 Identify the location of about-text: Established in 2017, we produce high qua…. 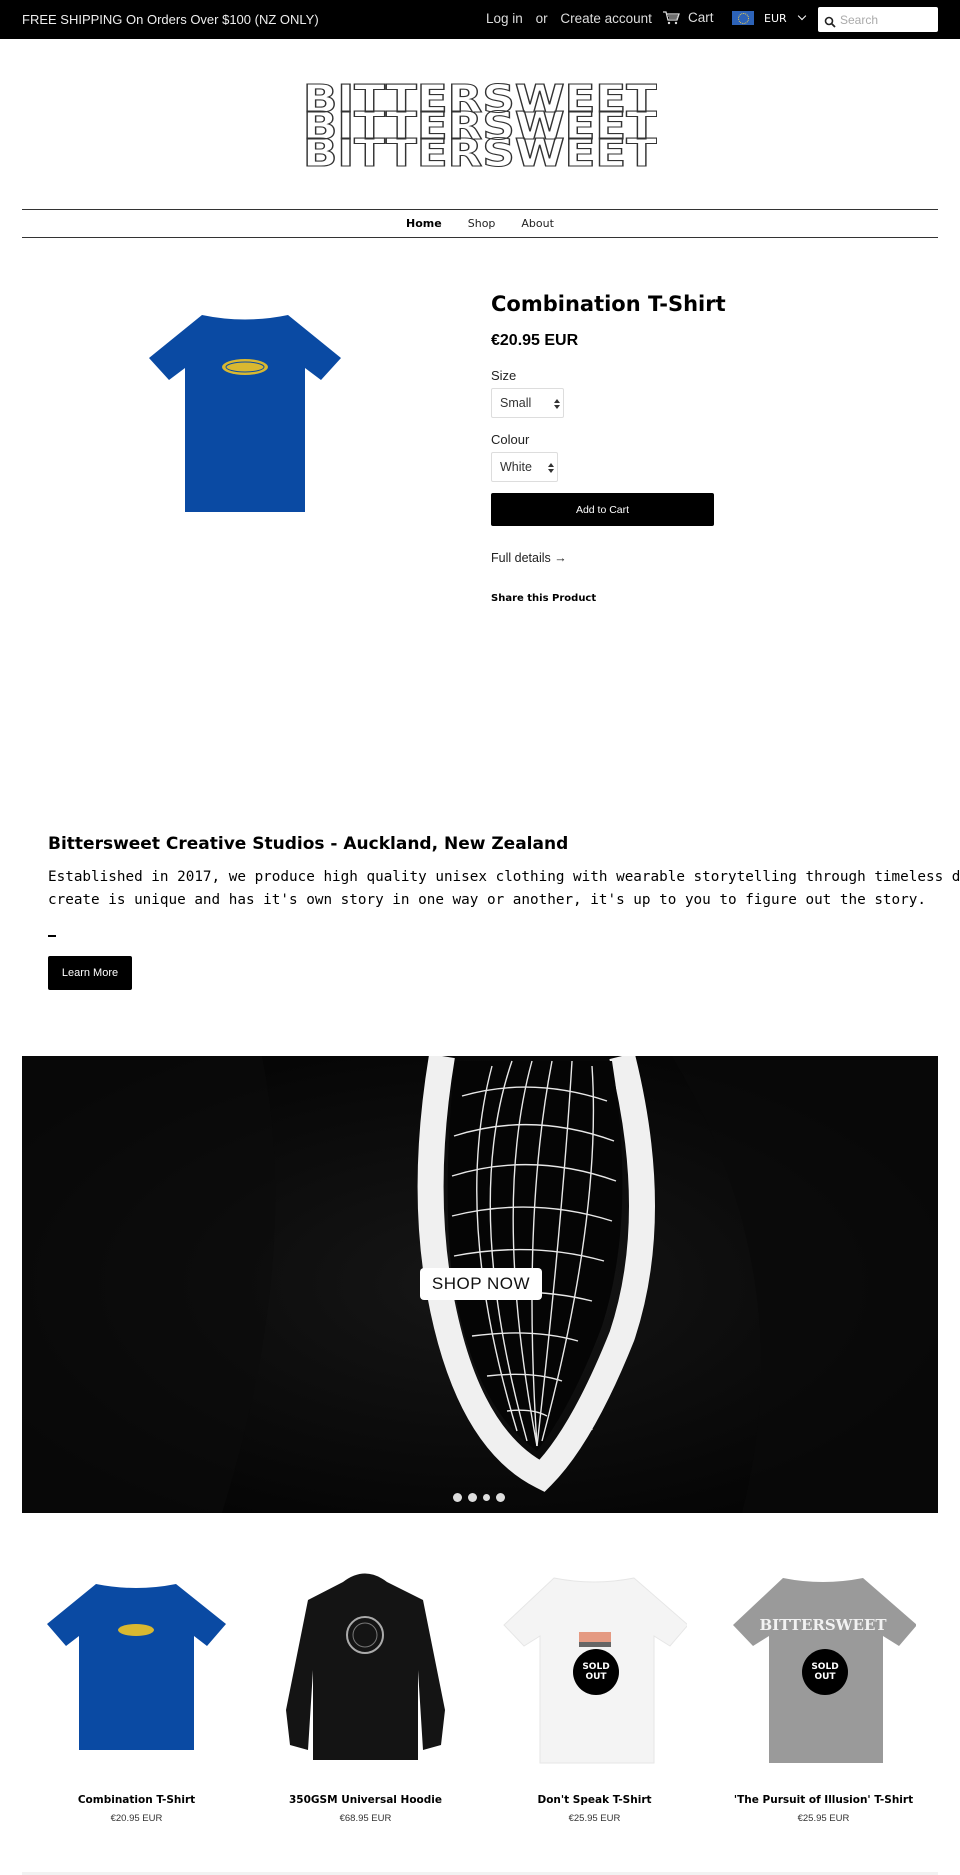
(504, 889).